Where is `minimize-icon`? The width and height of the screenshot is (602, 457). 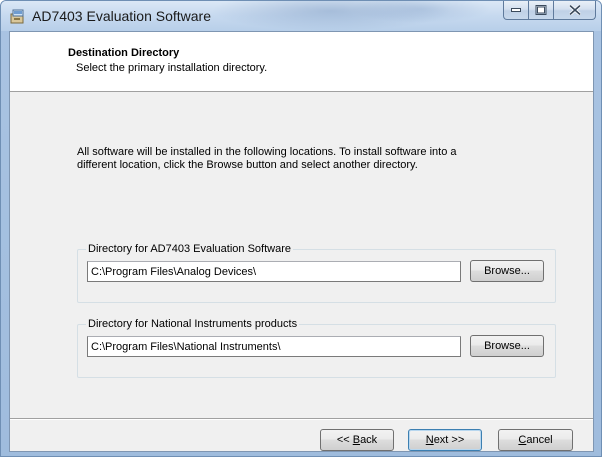 minimize-icon is located at coordinates (516, 10).